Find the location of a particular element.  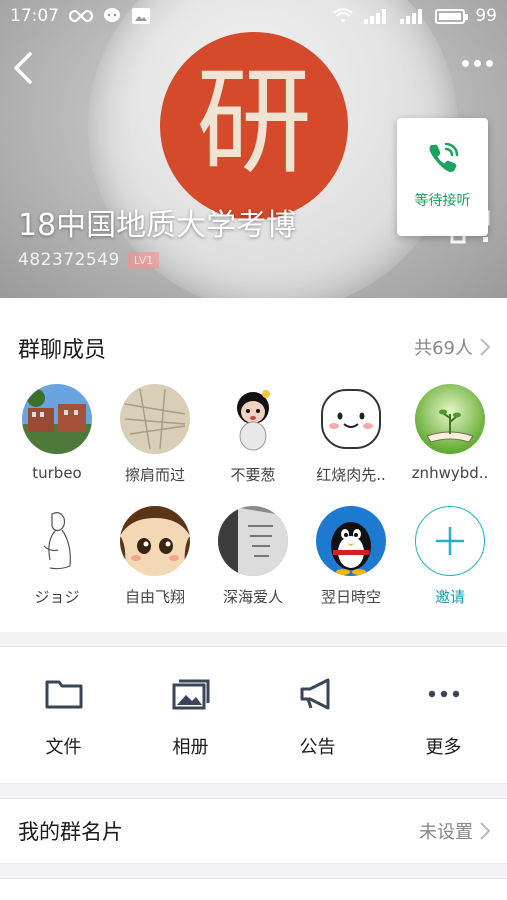

member-name: 深海爱人 is located at coordinates (252, 597).